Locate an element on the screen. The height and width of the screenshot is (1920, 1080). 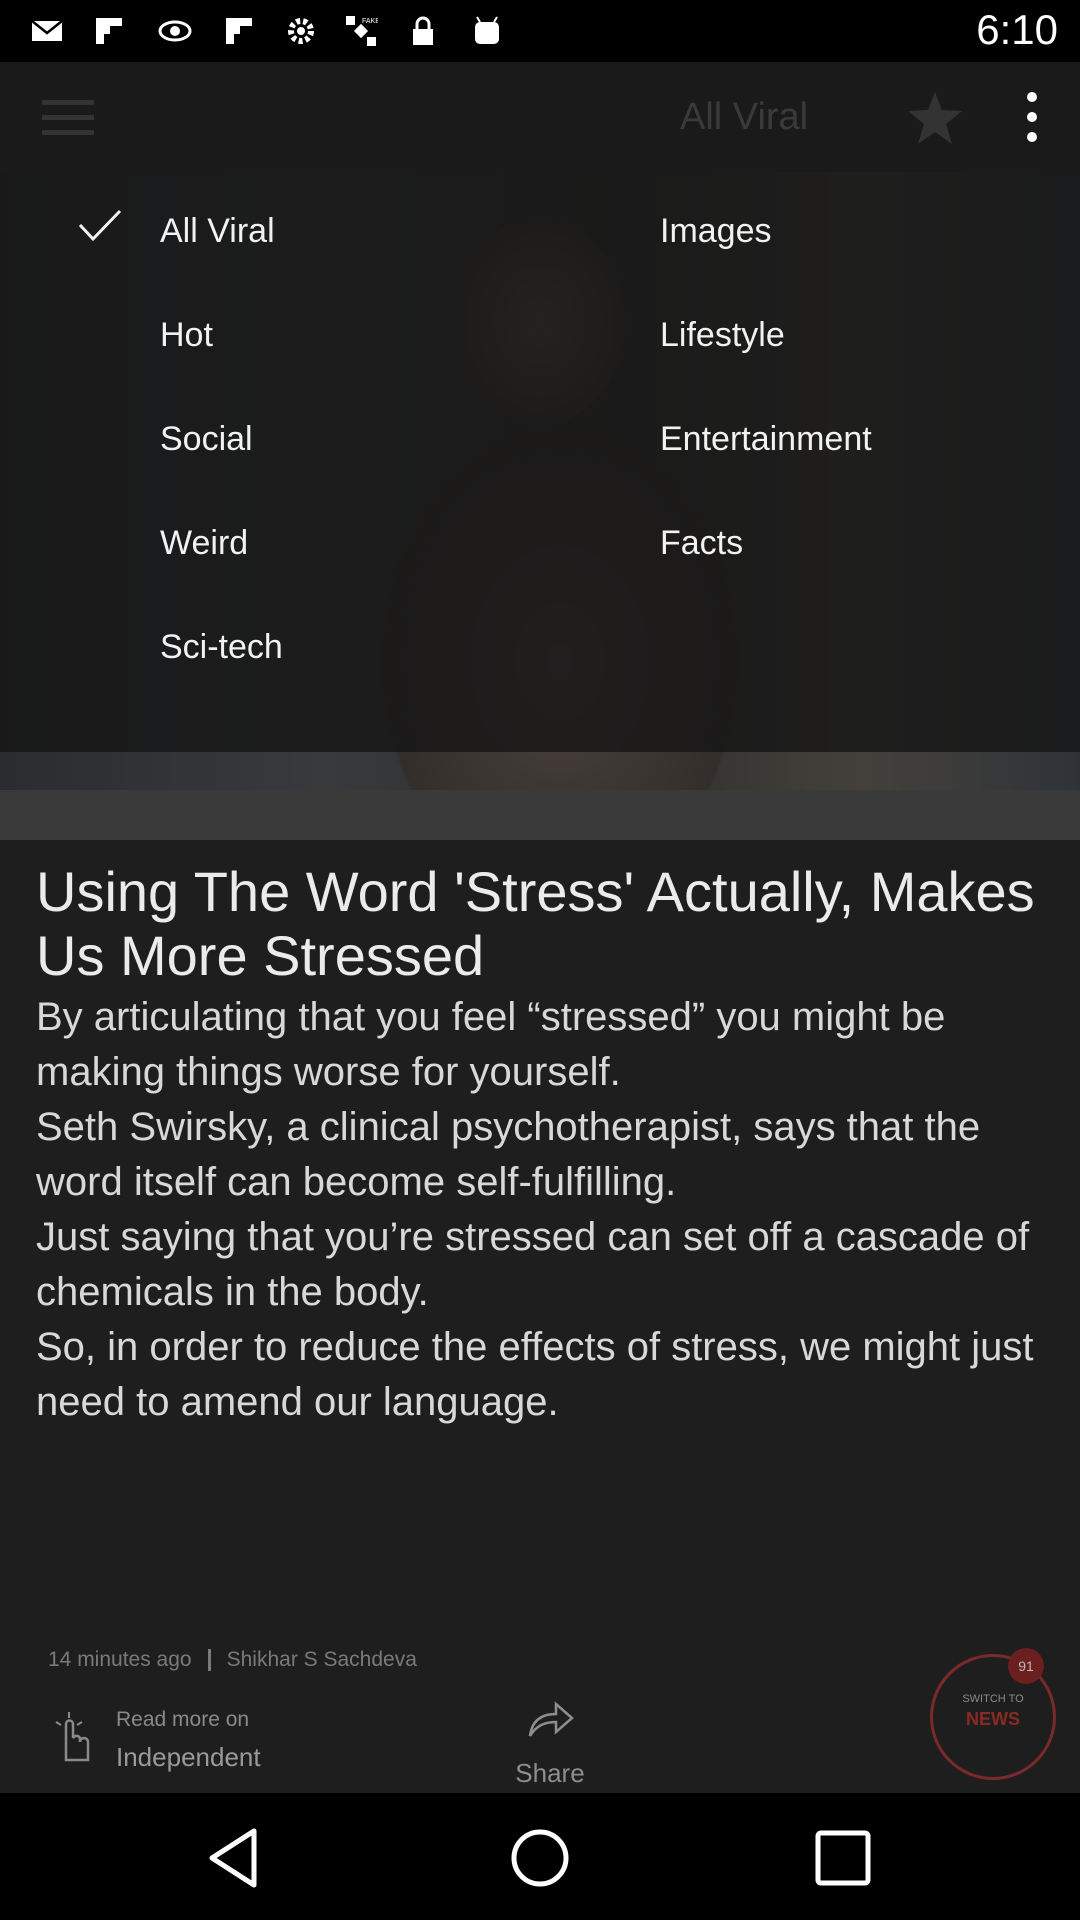
android-icon is located at coordinates (487, 30).